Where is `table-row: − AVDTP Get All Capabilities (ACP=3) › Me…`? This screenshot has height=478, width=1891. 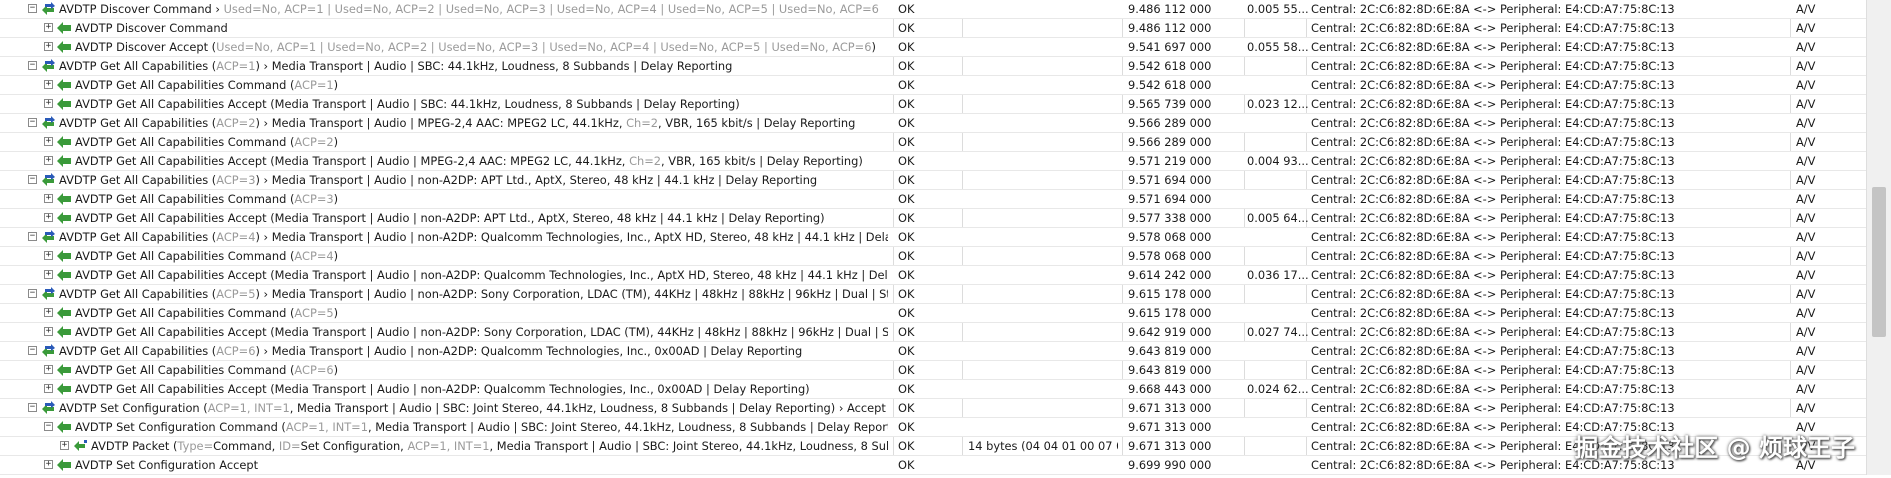 table-row: − AVDTP Get All Capabilities (ACP=3) › Me… is located at coordinates (933, 180).